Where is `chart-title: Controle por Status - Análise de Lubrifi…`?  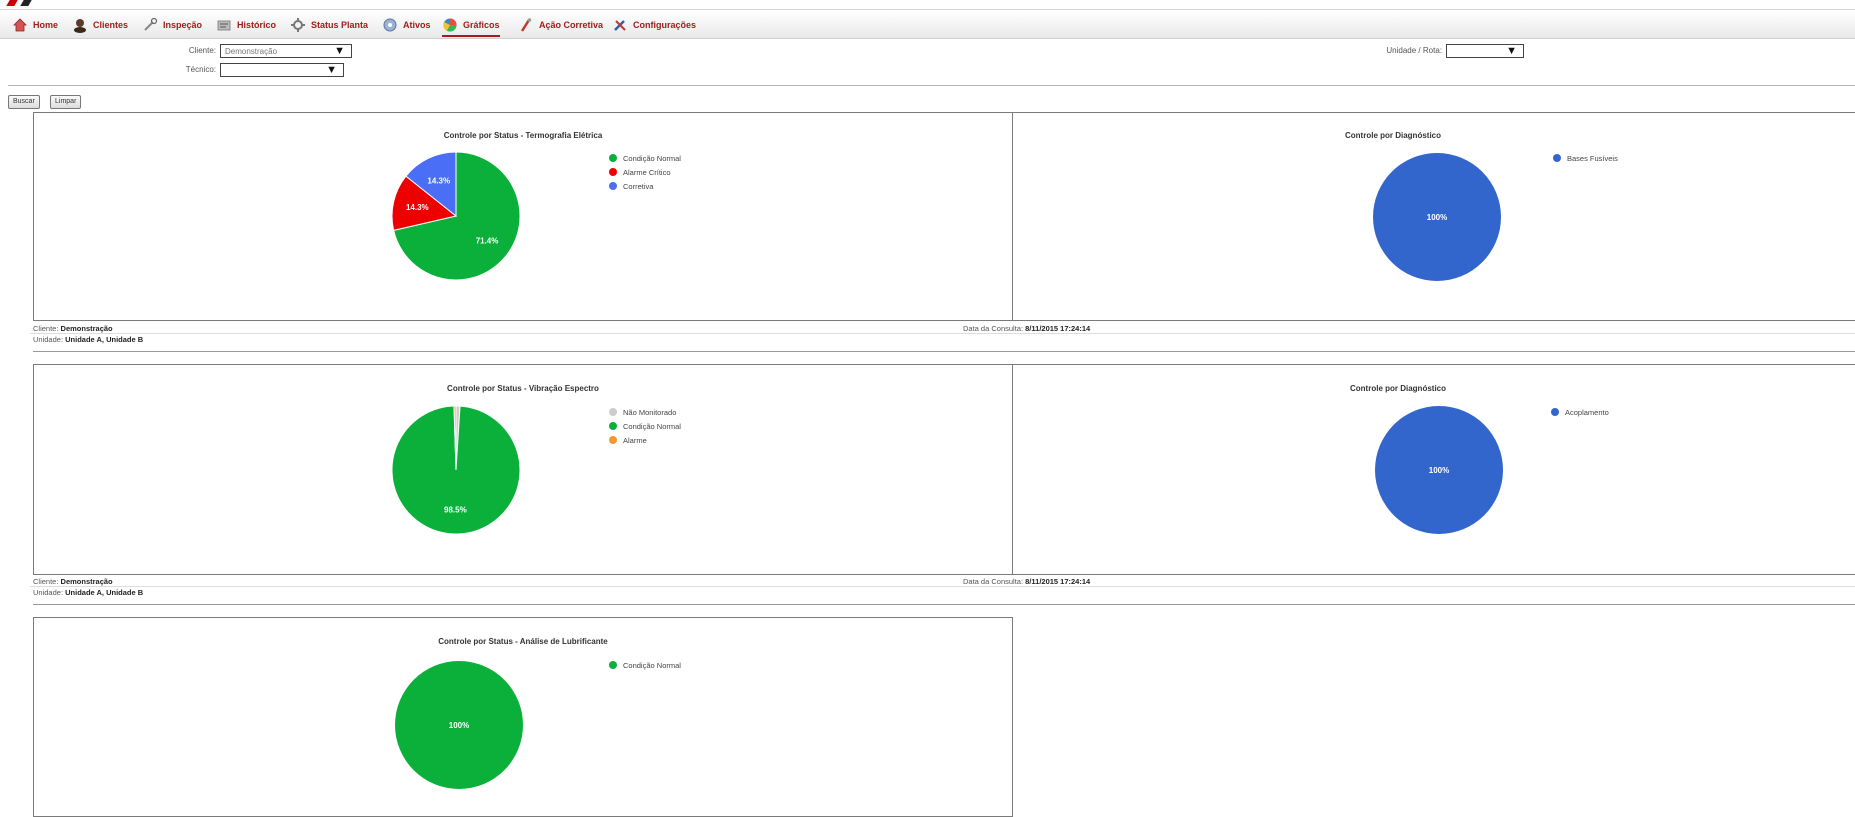
chart-title: Controle por Status - Análise de Lubrifi… is located at coordinates (523, 641).